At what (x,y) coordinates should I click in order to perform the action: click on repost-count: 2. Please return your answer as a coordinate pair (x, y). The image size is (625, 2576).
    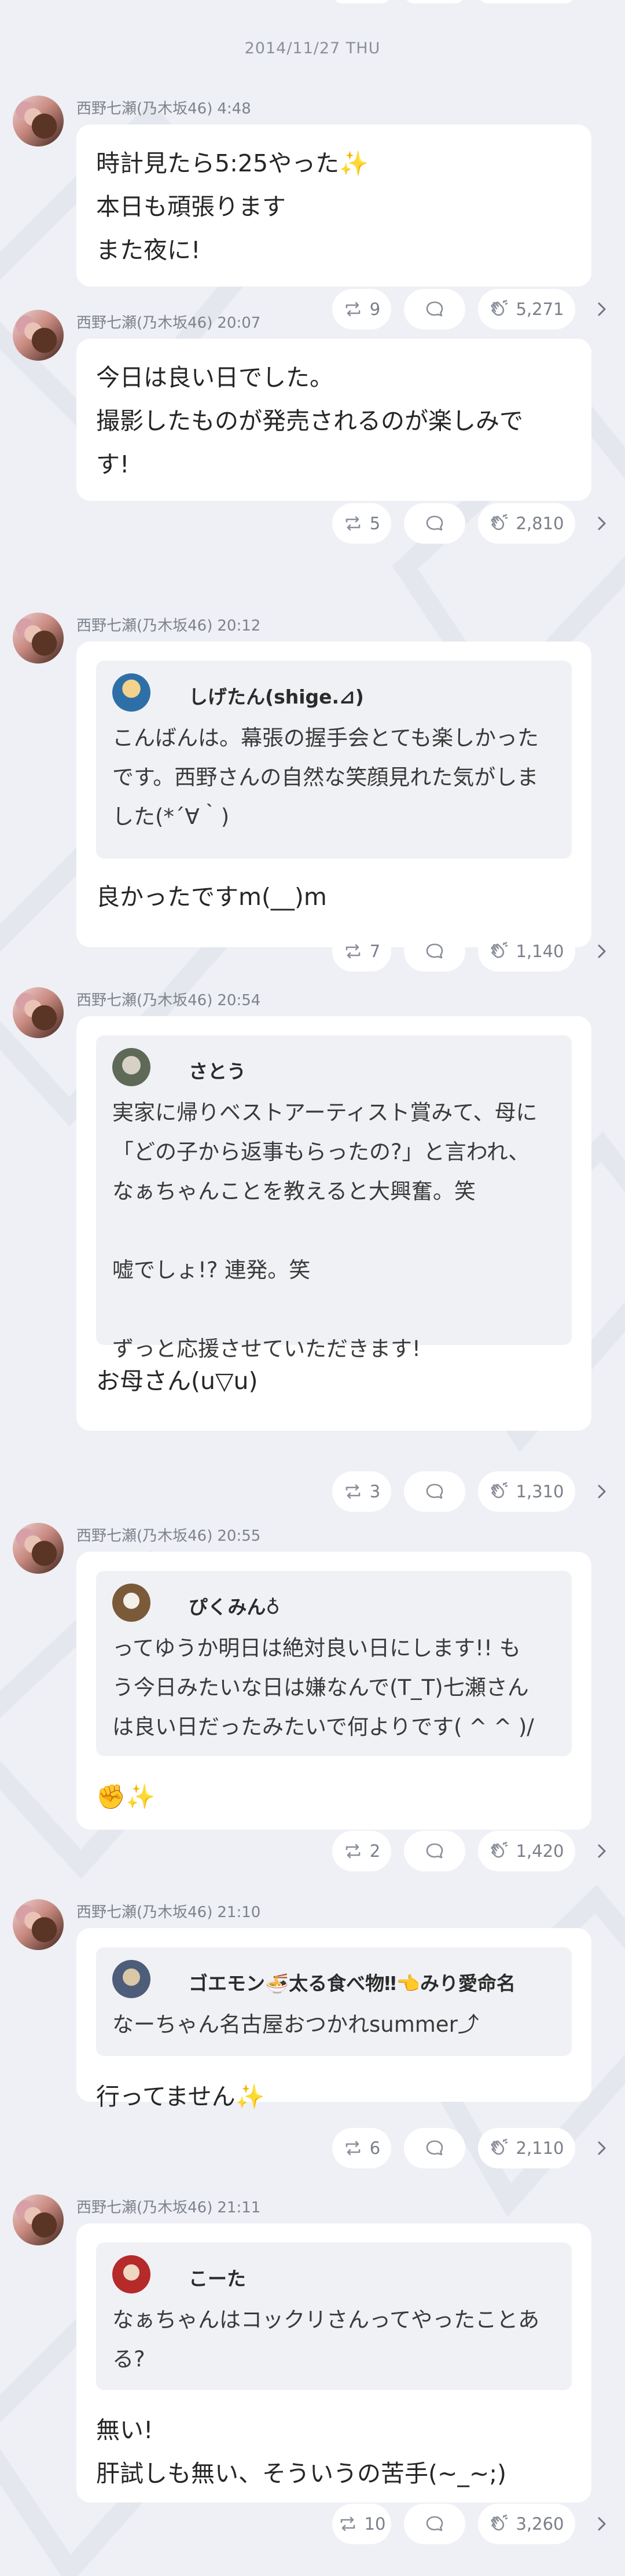
    Looking at the image, I should click on (375, 1851).